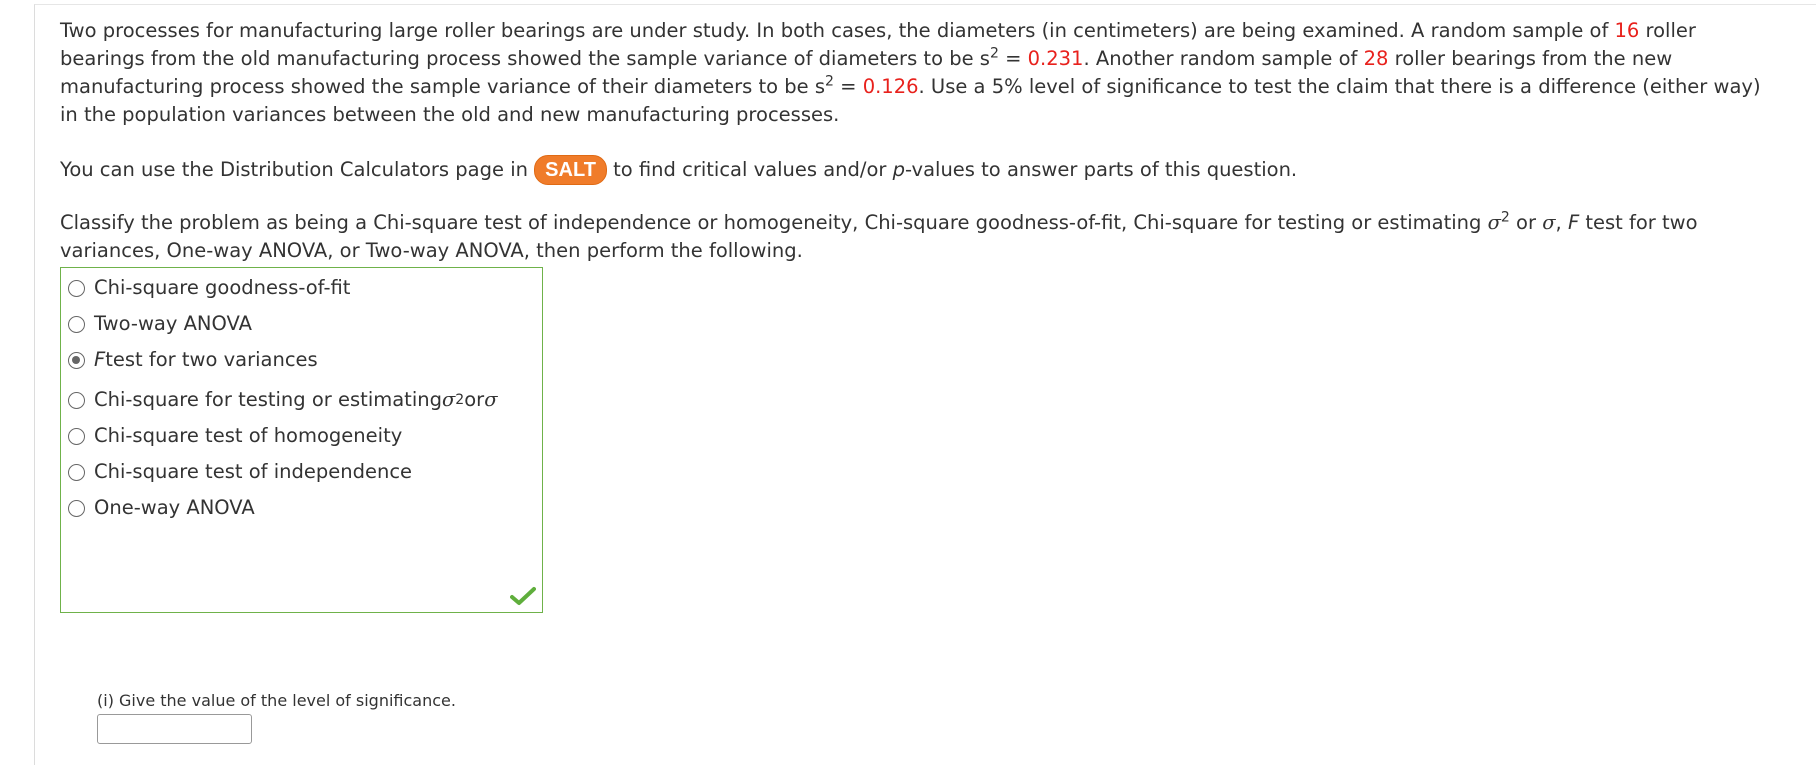  Describe the element at coordinates (1055, 58) in the screenshot. I see `sample-variance-old: 0.231` at that location.